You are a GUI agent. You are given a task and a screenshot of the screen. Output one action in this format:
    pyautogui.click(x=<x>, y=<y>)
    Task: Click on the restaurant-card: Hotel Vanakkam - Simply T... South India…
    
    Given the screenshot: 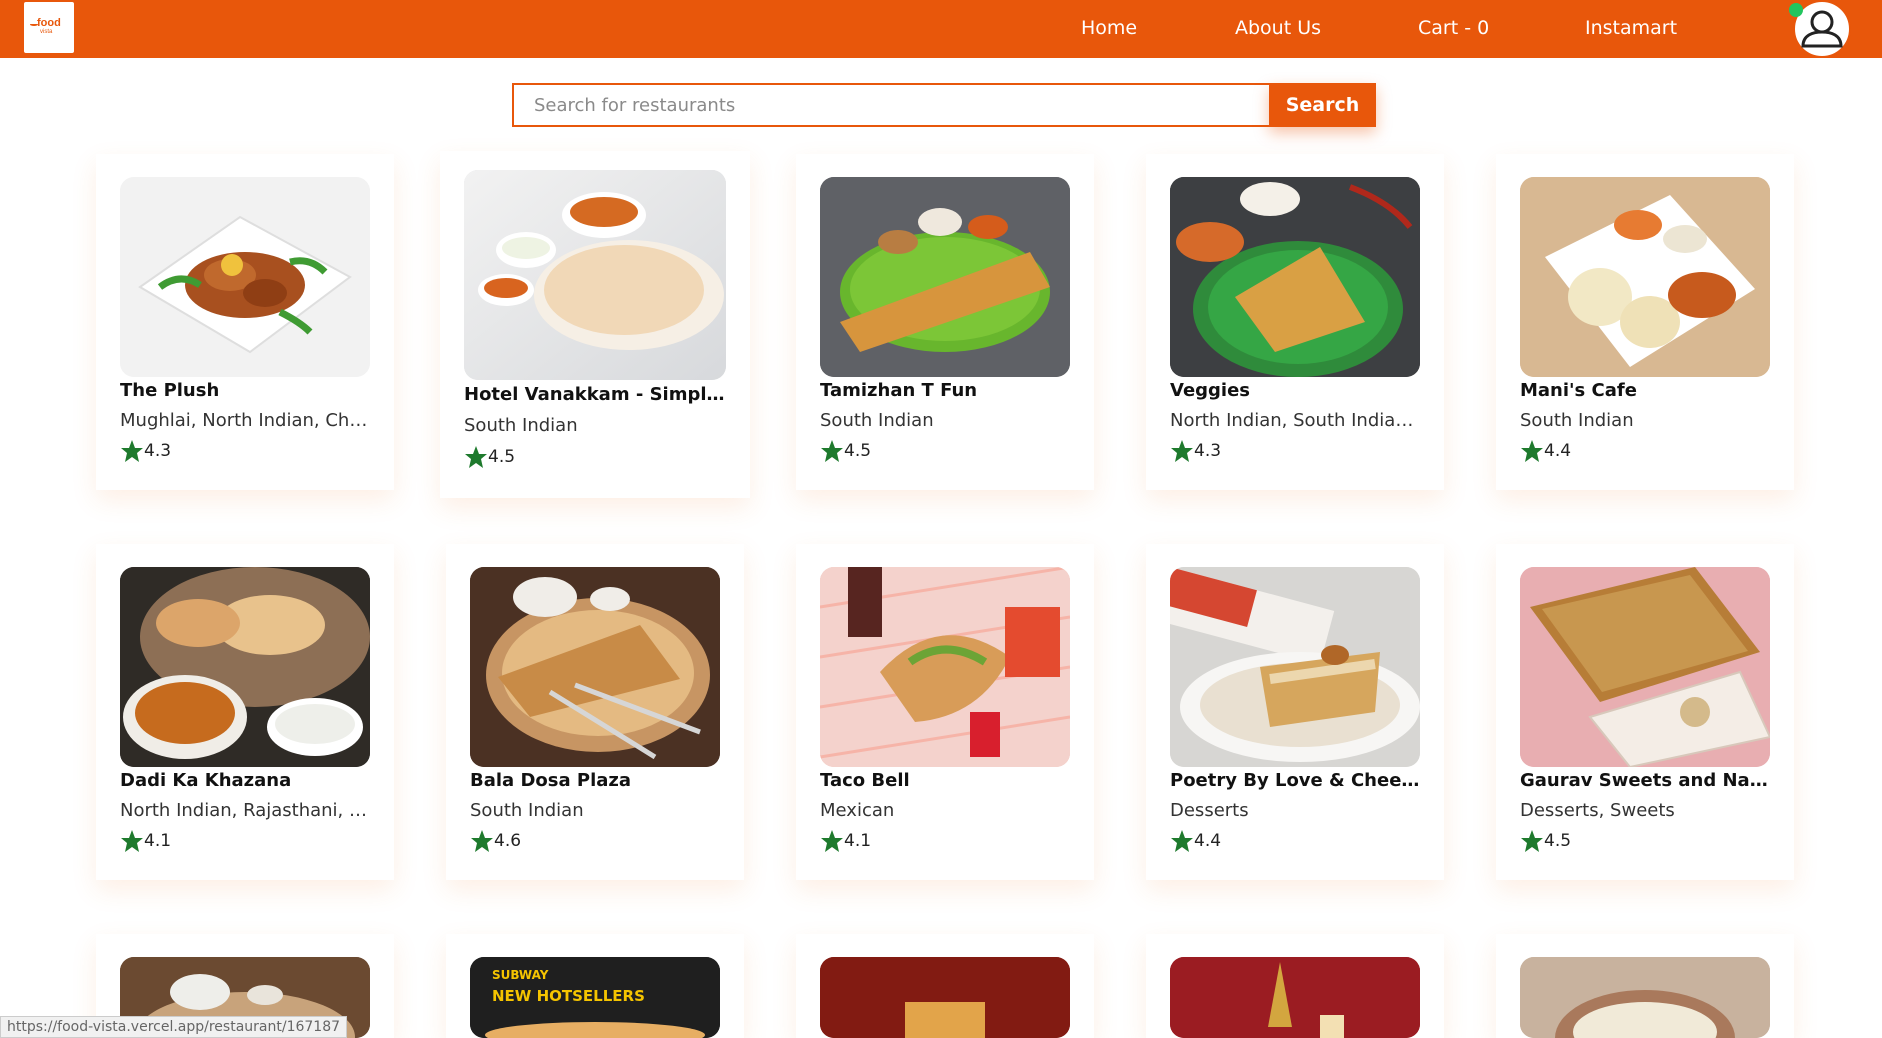 What is the action you would take?
    pyautogui.click(x=595, y=324)
    